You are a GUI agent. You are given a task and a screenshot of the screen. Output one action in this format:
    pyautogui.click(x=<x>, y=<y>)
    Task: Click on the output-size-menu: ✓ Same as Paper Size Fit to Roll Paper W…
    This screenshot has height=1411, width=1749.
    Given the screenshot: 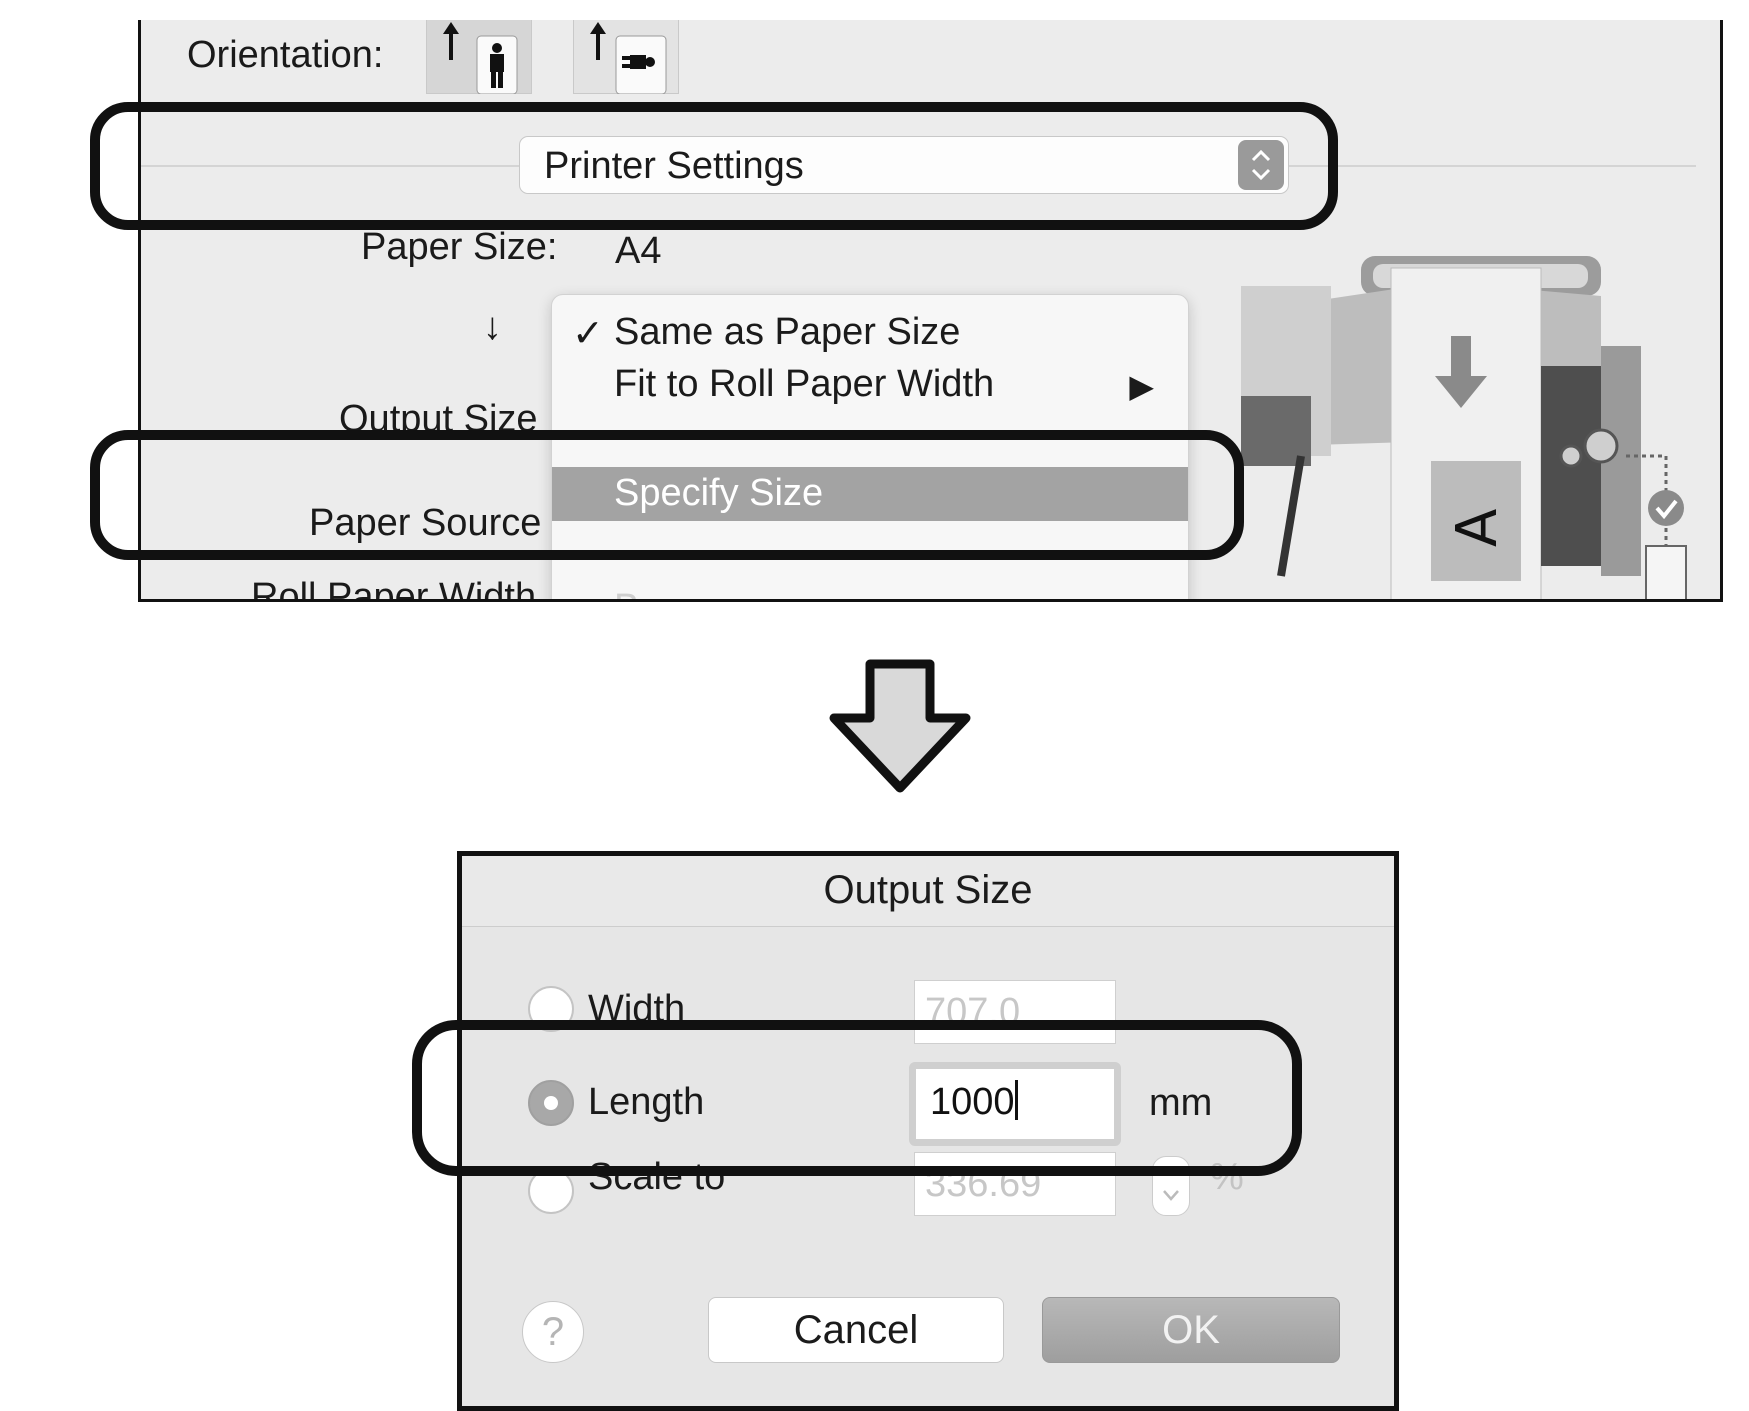 What is the action you would take?
    pyautogui.click(x=870, y=446)
    